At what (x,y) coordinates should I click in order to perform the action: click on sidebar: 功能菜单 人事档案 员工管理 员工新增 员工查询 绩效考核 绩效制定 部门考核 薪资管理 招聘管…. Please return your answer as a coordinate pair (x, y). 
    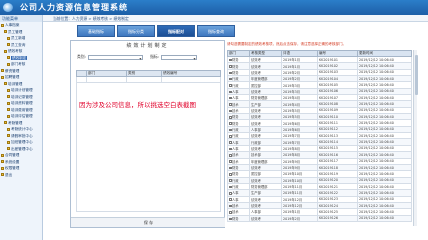
    Looking at the image, I should click on (21, 127).